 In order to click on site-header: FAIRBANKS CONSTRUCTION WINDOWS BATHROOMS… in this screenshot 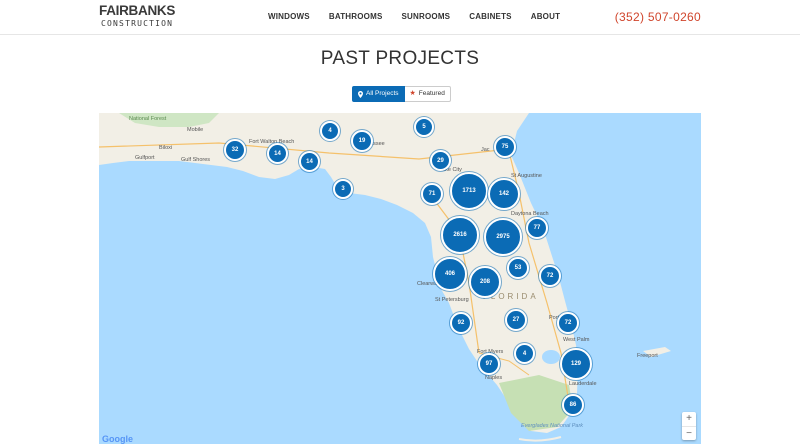, I will do `click(400, 17)`.